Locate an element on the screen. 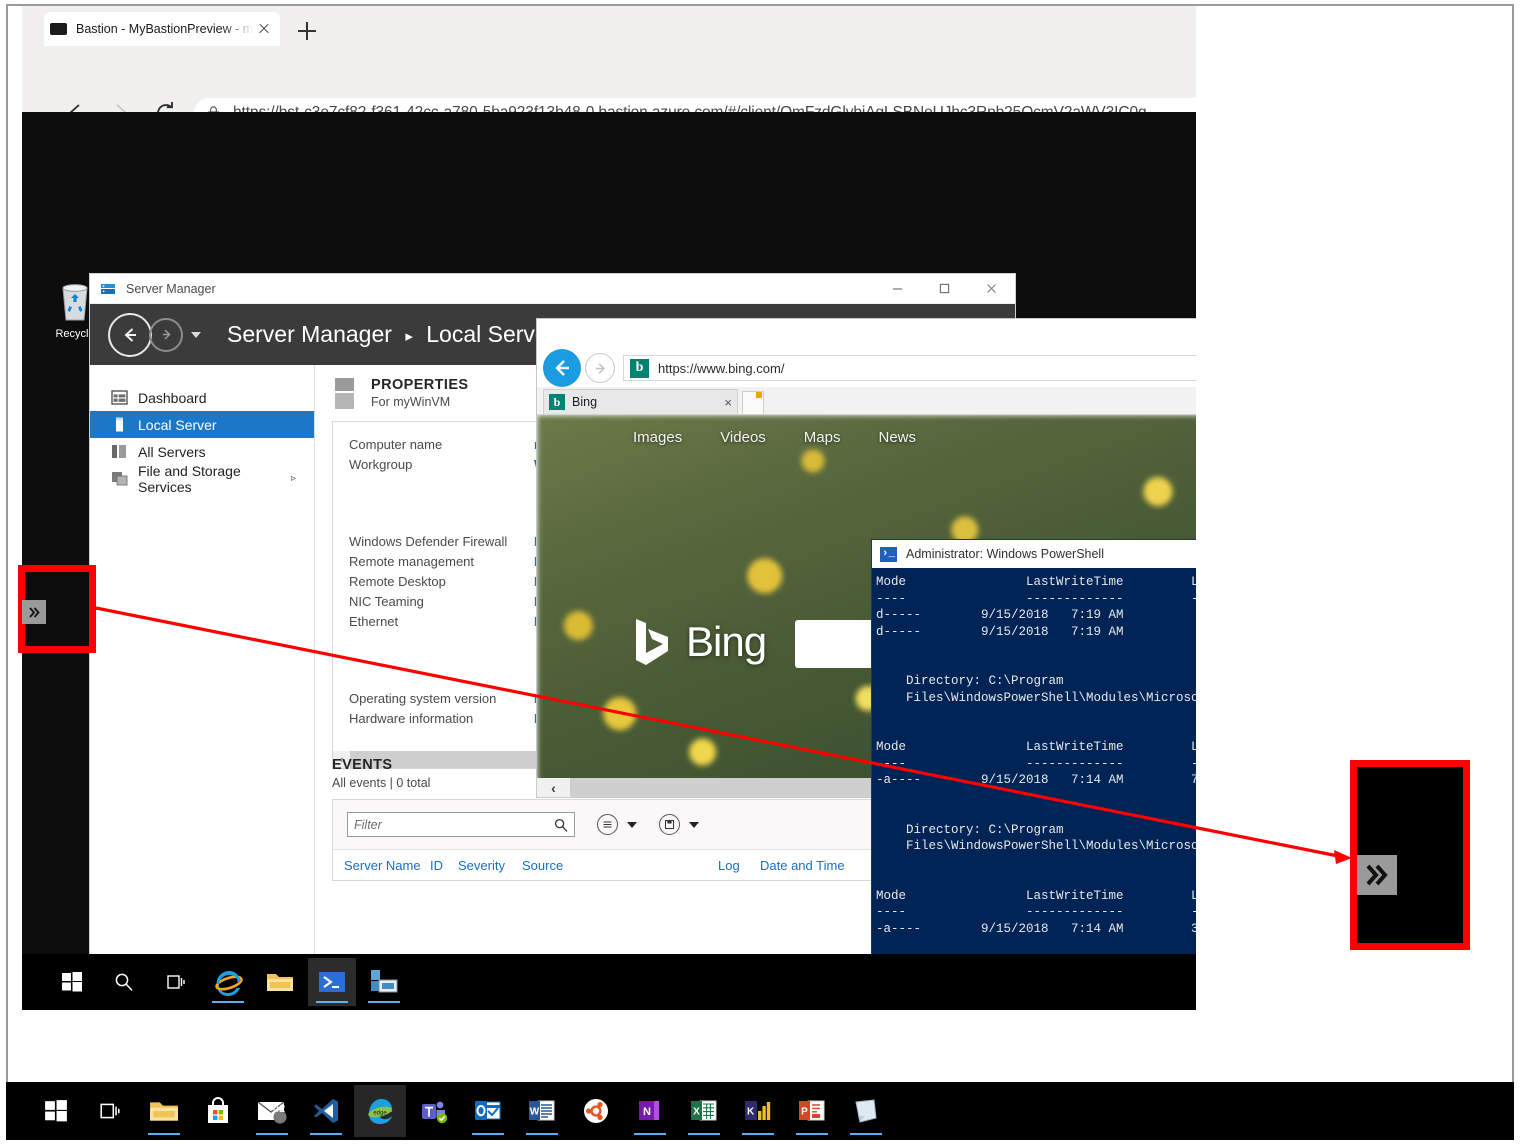  save-query-icon is located at coordinates (669, 824).